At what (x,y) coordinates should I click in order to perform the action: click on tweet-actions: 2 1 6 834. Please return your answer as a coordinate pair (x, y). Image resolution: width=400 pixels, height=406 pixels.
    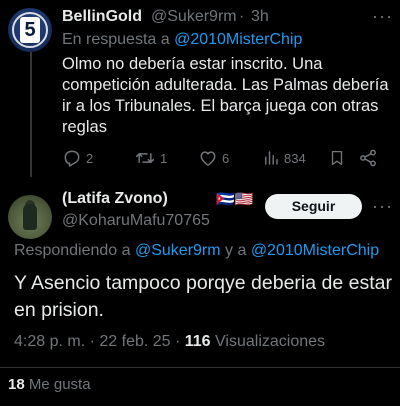
    Looking at the image, I should click on (222, 160).